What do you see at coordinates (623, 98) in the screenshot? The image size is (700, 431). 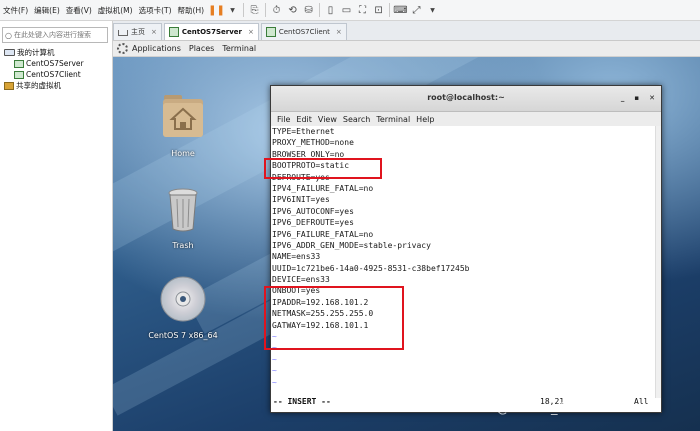 I see `minimize-icon: _` at bounding box center [623, 98].